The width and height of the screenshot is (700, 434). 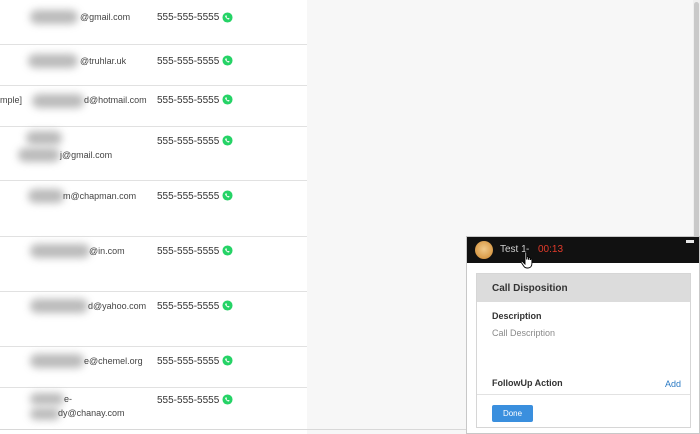 What do you see at coordinates (673, 384) in the screenshot?
I see `add-followup-link: Add` at bounding box center [673, 384].